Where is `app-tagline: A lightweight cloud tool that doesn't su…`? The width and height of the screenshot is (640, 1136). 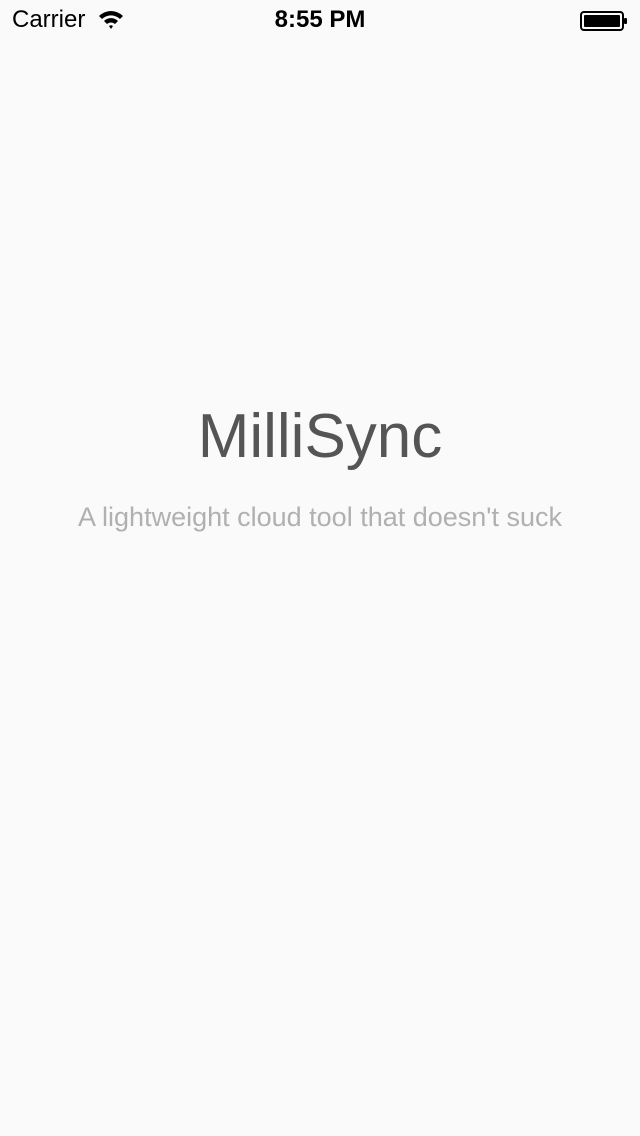 app-tagline: A lightweight cloud tool that doesn't su… is located at coordinates (320, 517).